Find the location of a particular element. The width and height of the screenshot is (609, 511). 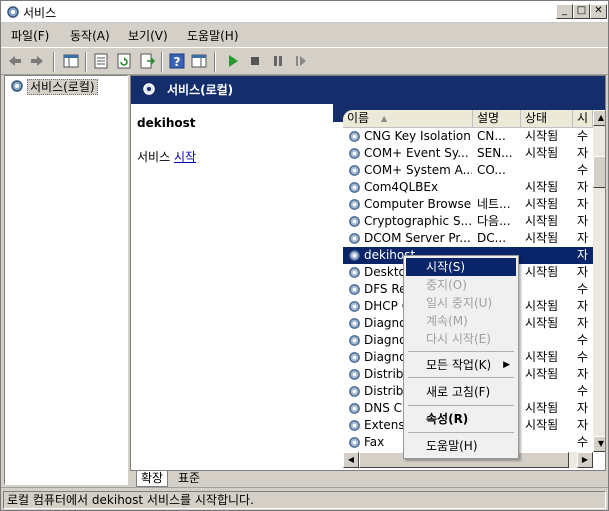

close-button: ✕ is located at coordinates (598, 11).